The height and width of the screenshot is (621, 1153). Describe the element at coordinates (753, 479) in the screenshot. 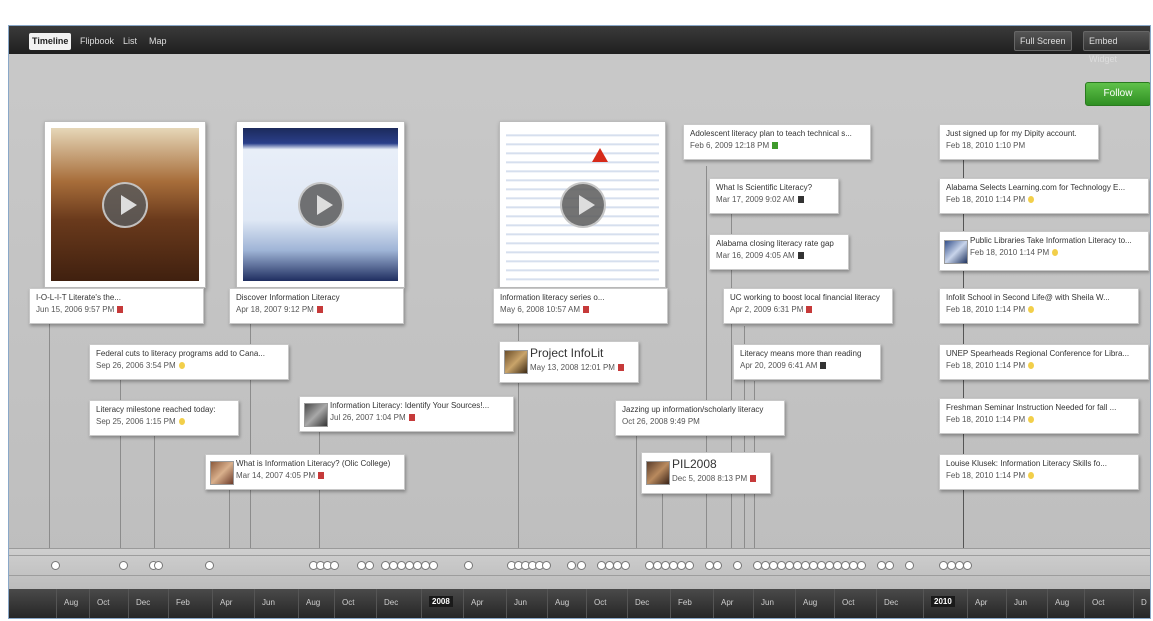

I see `video-icon` at that location.